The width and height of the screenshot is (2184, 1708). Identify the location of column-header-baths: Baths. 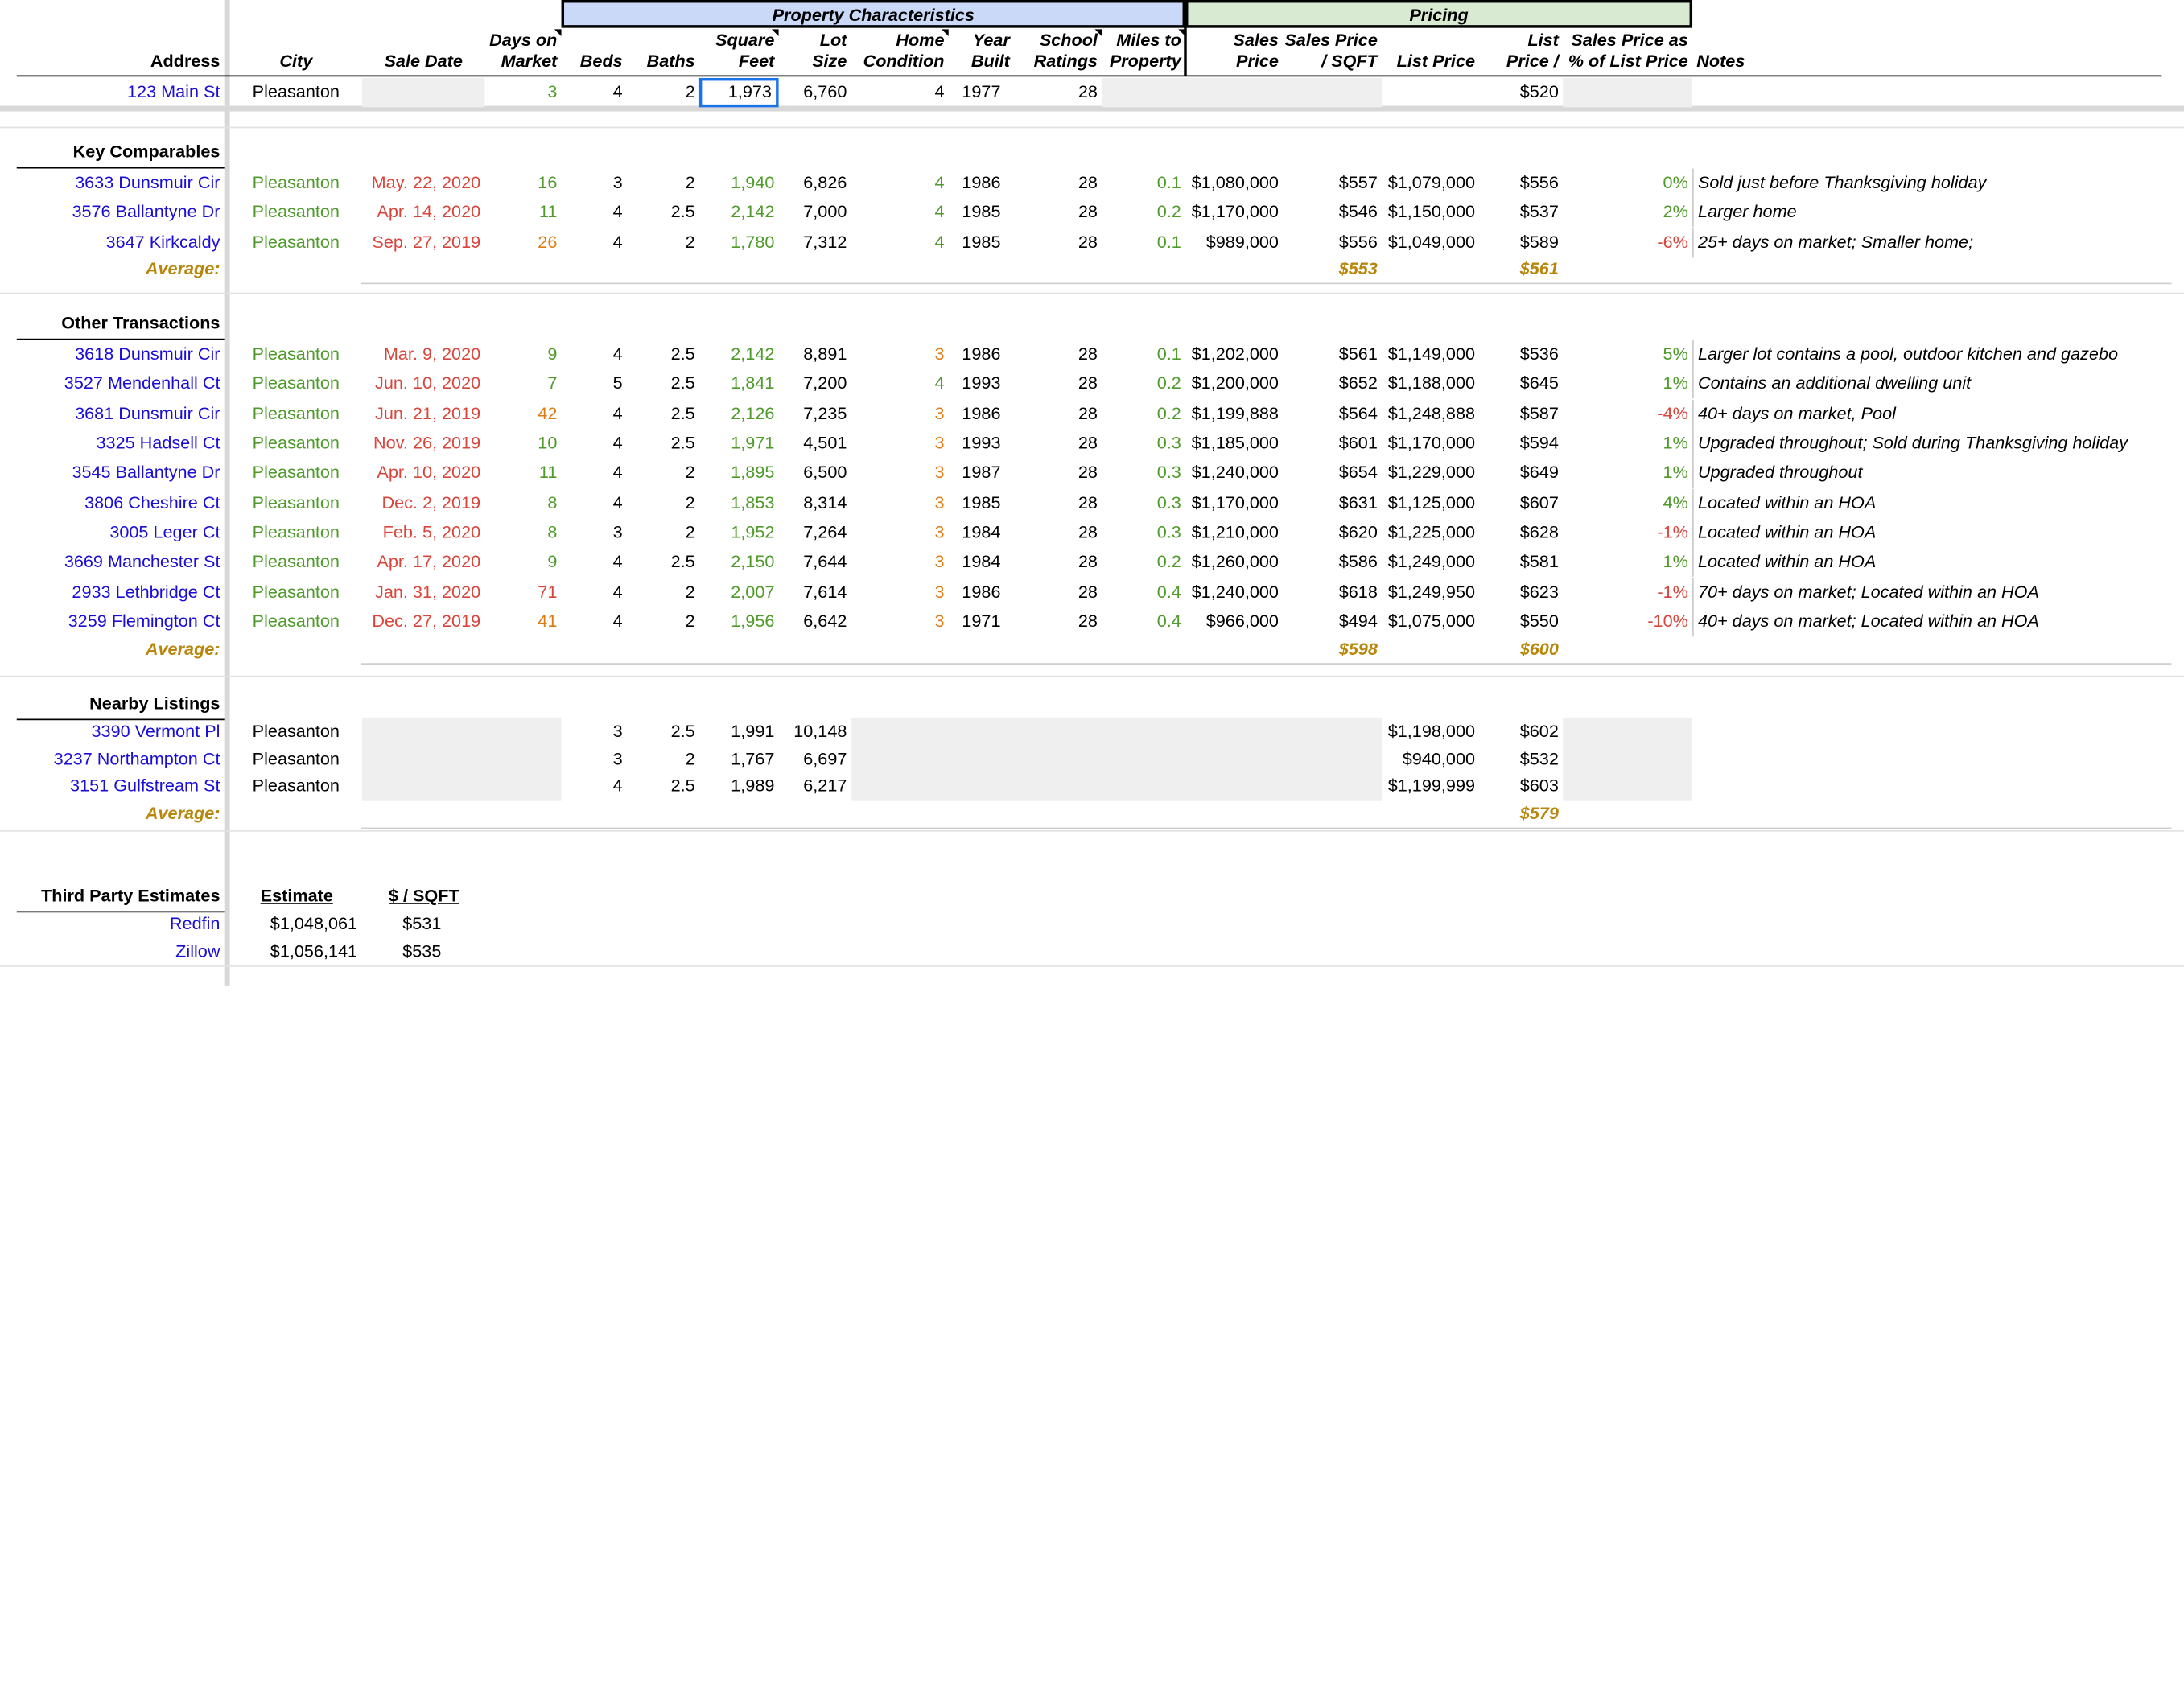
(663, 52).